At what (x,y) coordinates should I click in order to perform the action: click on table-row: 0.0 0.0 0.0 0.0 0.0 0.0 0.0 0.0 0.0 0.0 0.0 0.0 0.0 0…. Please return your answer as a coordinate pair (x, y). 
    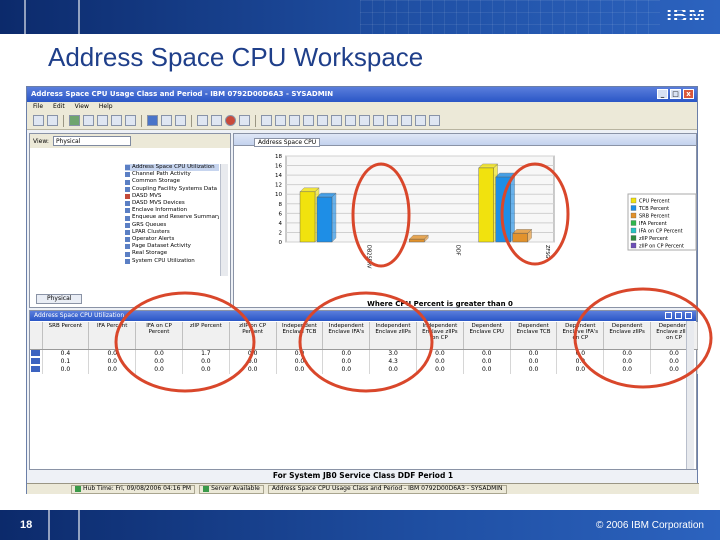
    Looking at the image, I should click on (364, 369).